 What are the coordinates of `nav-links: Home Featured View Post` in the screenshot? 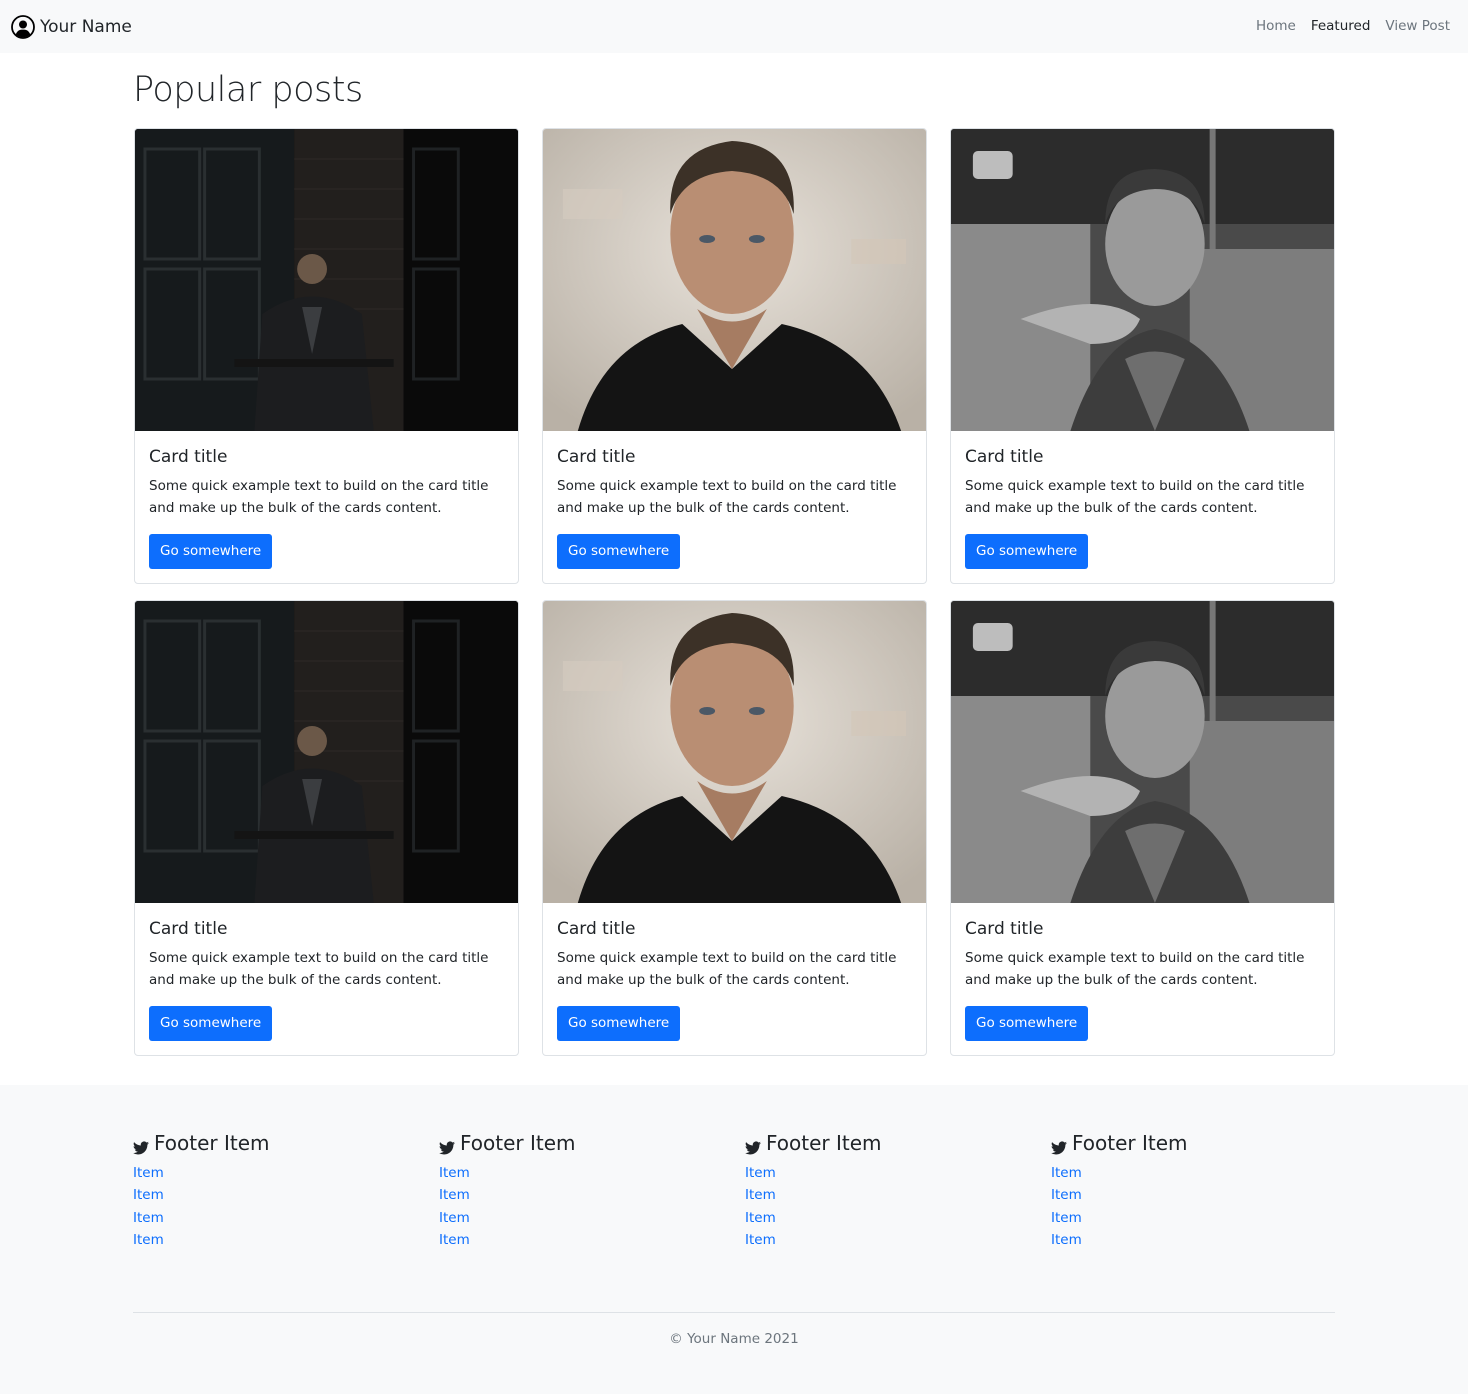 It's located at (1345, 26).